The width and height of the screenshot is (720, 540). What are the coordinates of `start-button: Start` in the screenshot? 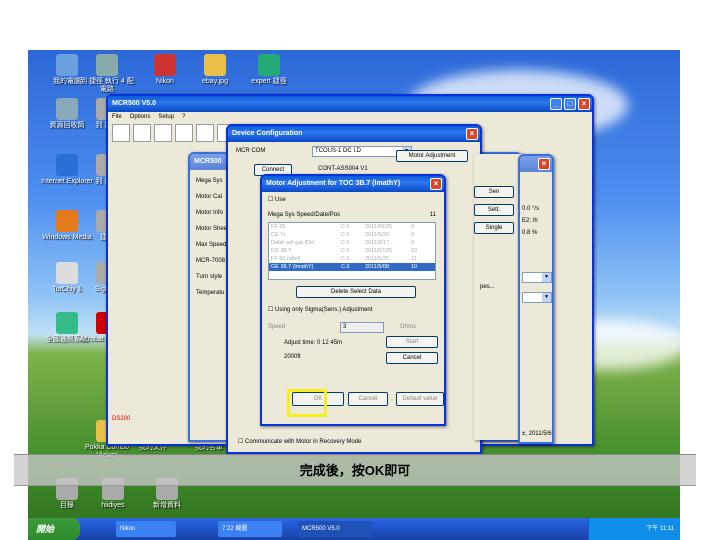 It's located at (412, 342).